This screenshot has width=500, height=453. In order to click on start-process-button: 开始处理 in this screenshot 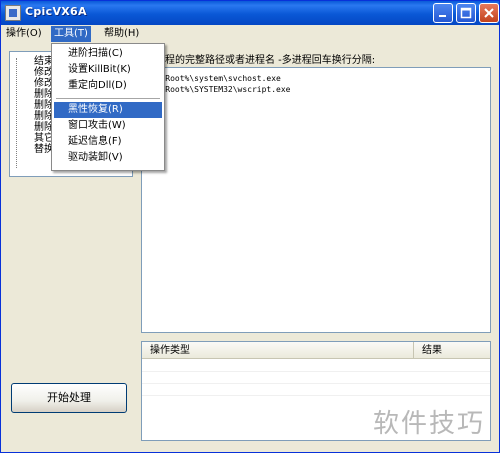, I will do `click(69, 398)`.